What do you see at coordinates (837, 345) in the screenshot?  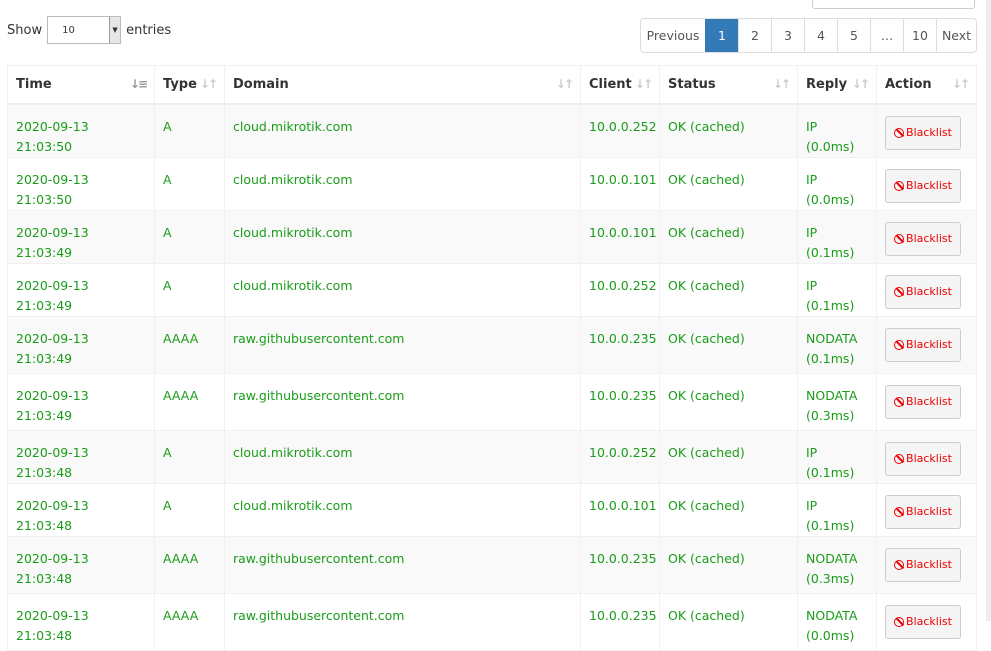 I see `cell-reply: NODATA (0.1ms)` at bounding box center [837, 345].